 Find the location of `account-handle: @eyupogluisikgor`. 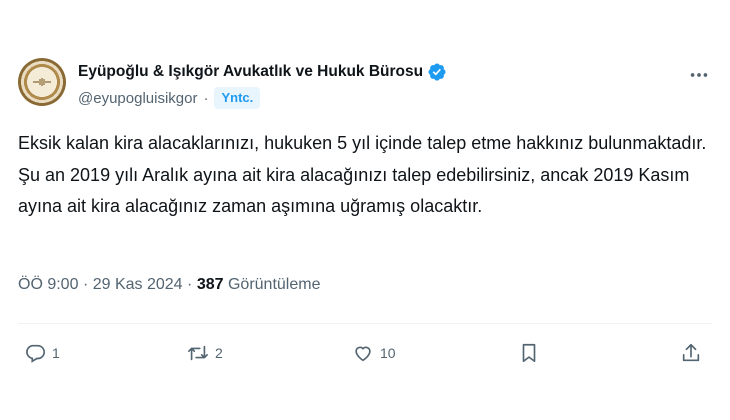

account-handle: @eyupogluisikgor is located at coordinates (137, 98).